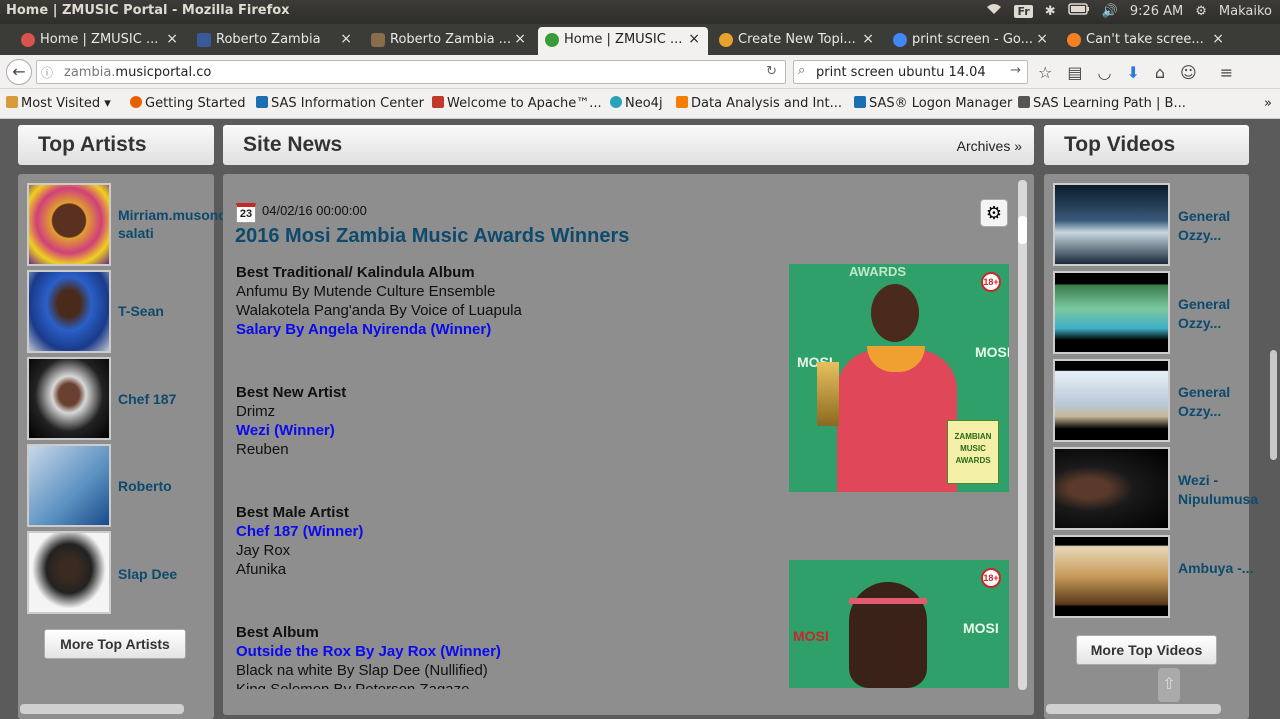 This screenshot has width=1280, height=719. I want to click on reload-icon: ↻, so click(771, 71).